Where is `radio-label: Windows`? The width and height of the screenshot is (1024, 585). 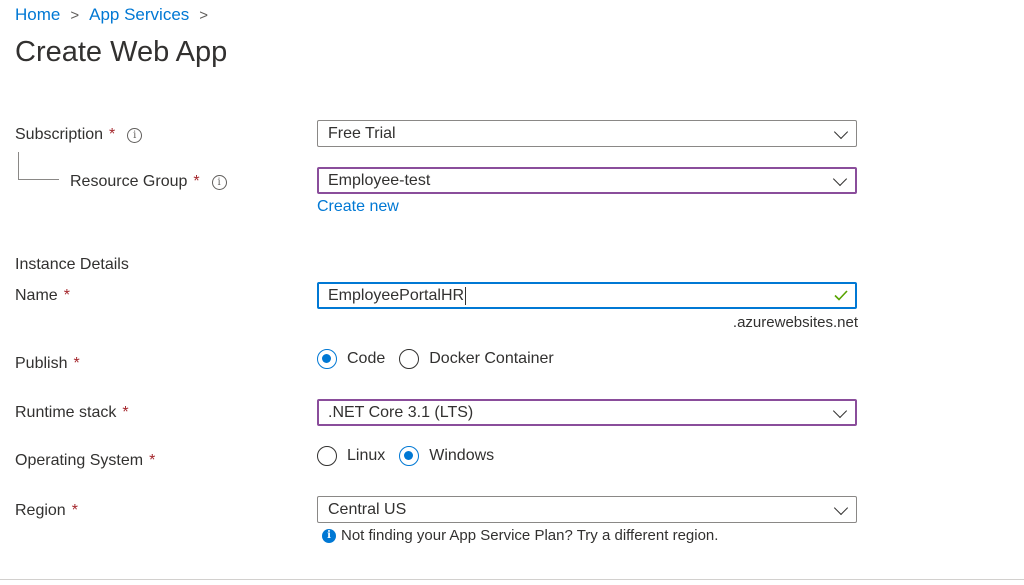 radio-label: Windows is located at coordinates (462, 455).